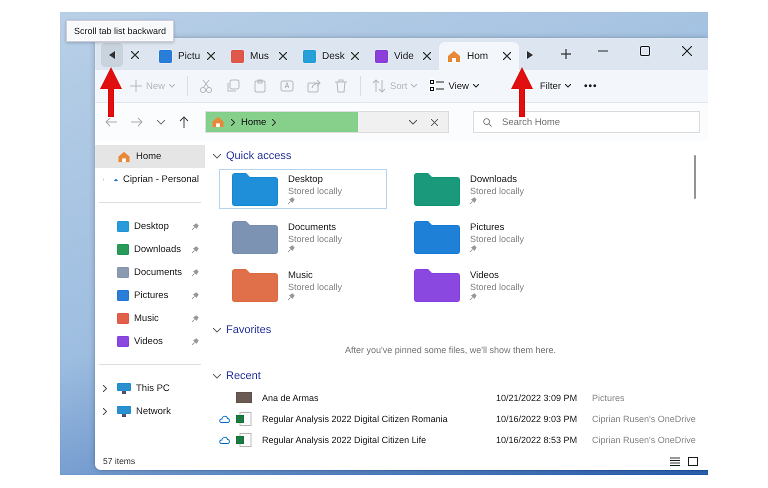 The image size is (768, 488). What do you see at coordinates (460, 376) in the screenshot?
I see `section-header: Recent` at bounding box center [460, 376].